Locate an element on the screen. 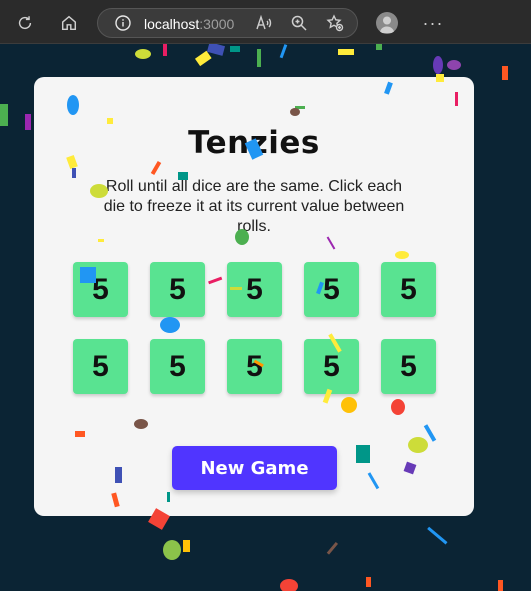 This screenshot has width=531, height=591. page-title: Tenzies is located at coordinates (254, 143).